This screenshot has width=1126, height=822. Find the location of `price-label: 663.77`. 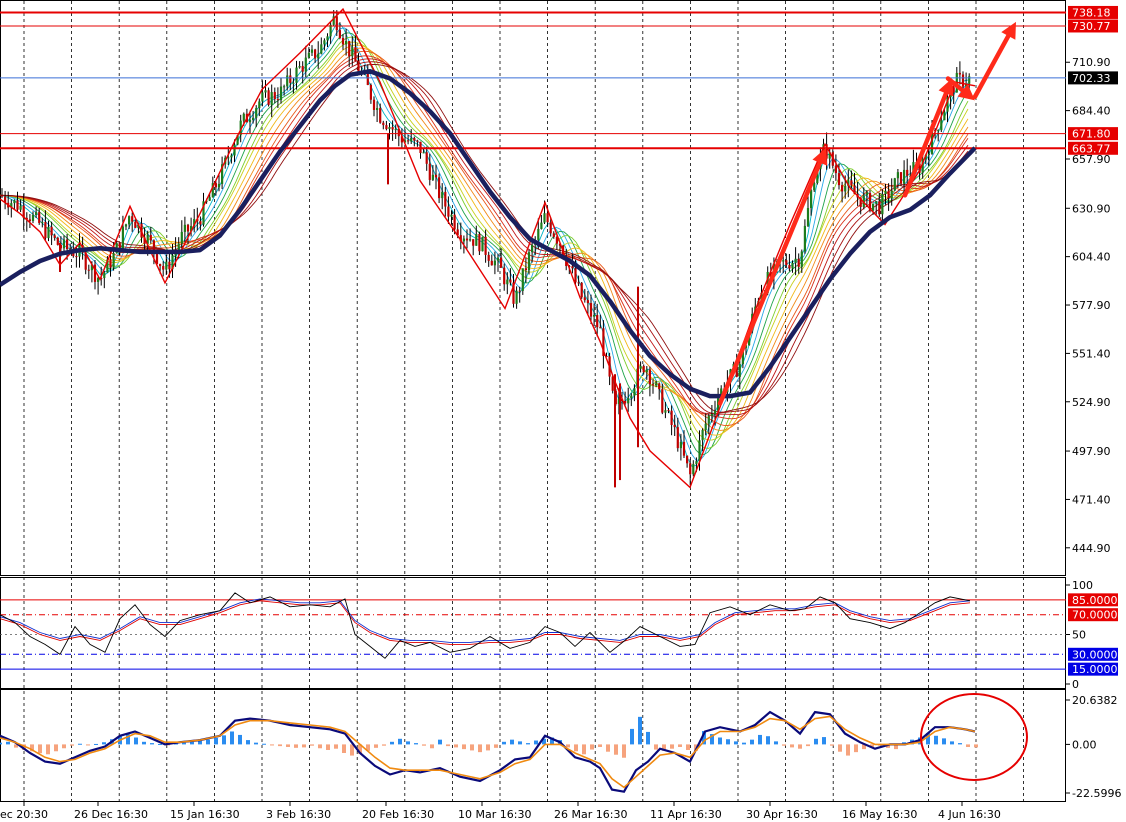

price-label: 663.77 is located at coordinates (1091, 148).